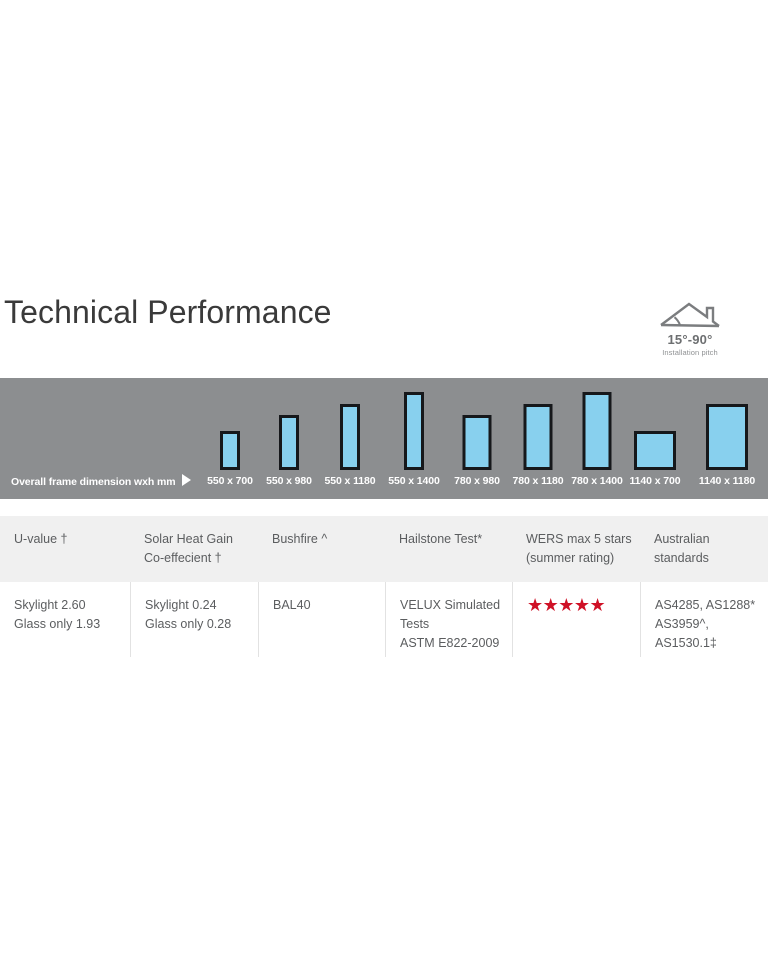 The image size is (768, 960). I want to click on frame-size-label: 550 x 700, so click(230, 481).